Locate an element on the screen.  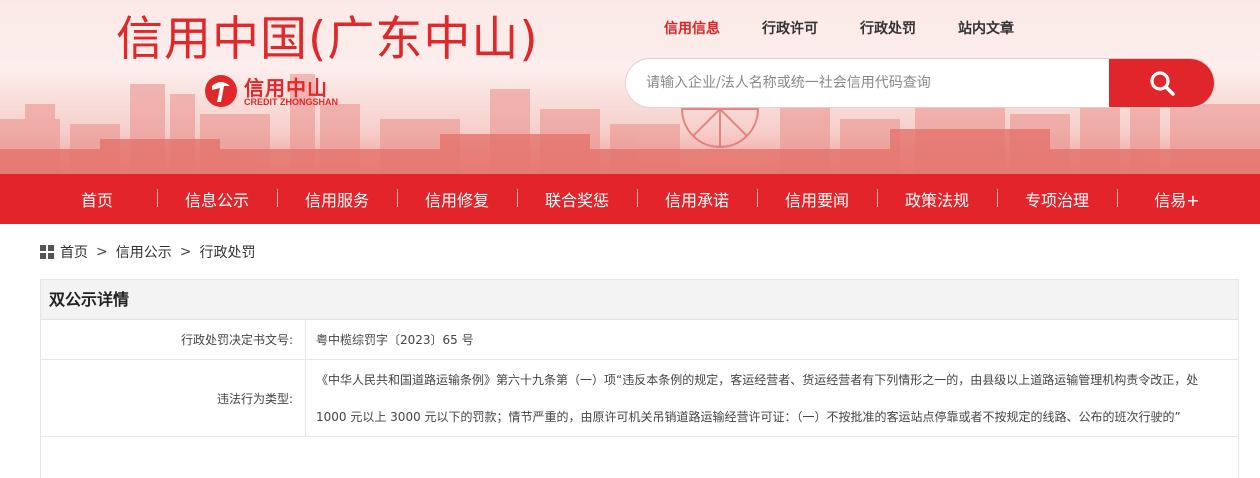
nav-item-label: 政策法规 is located at coordinates (936, 200).